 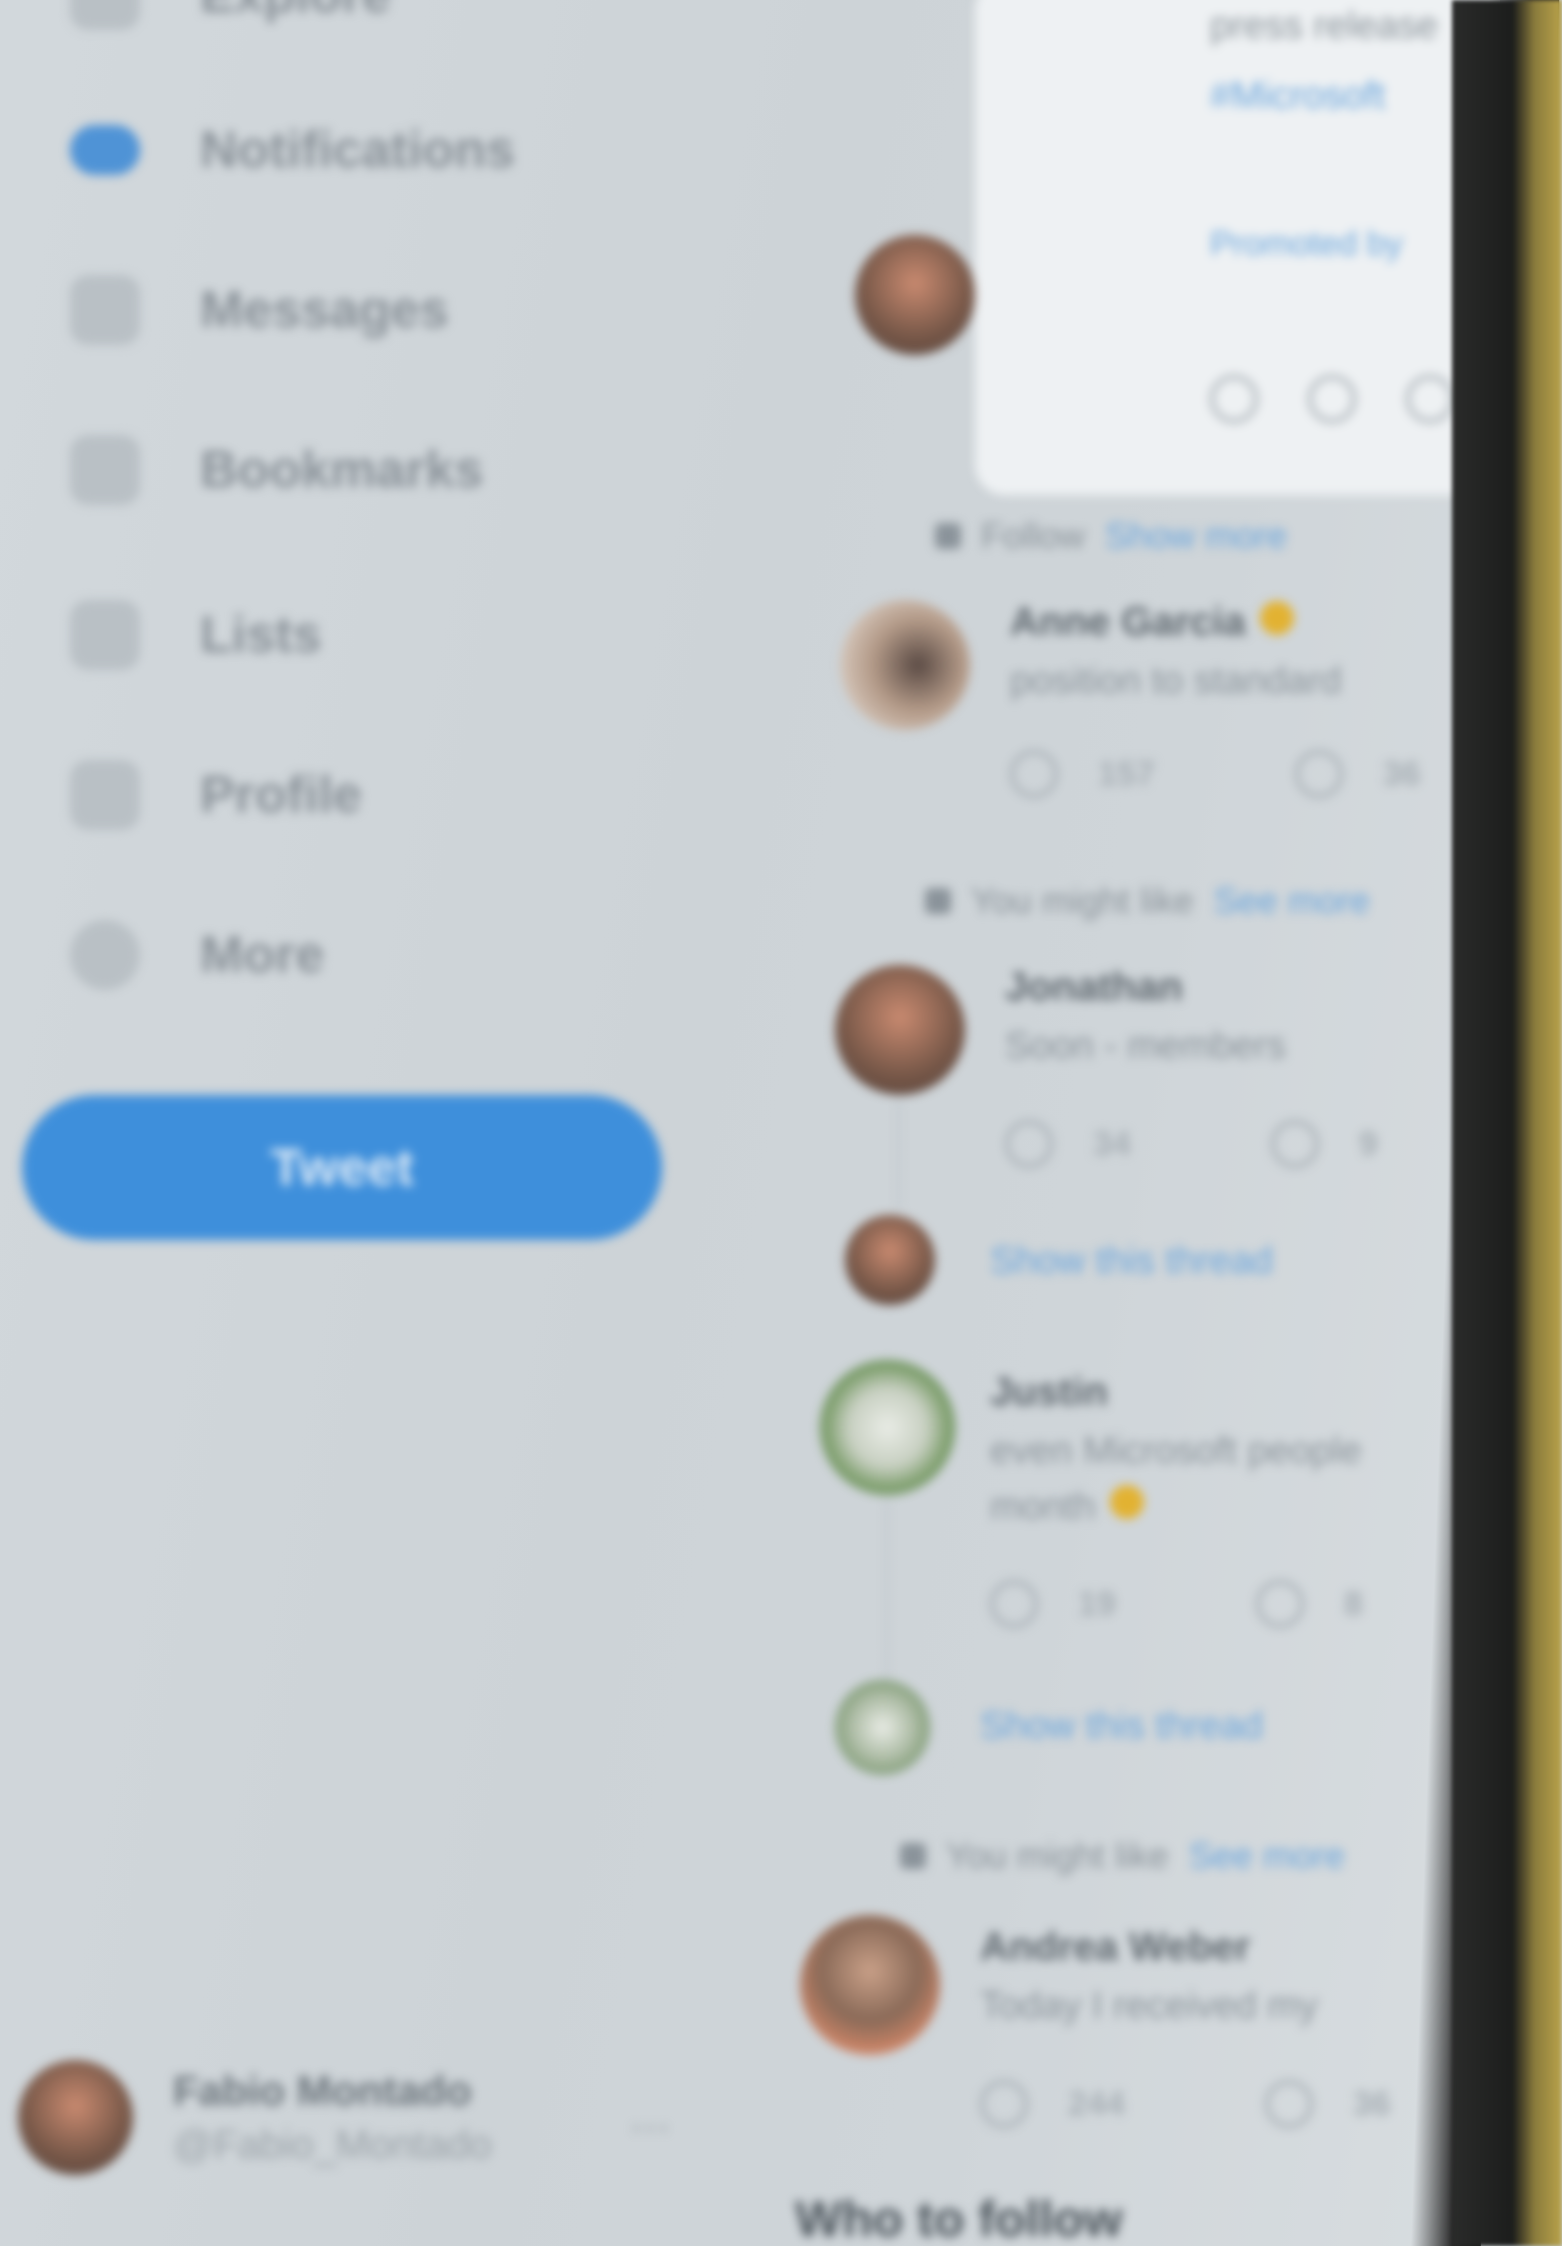 What do you see at coordinates (650, 2128) in the screenshot?
I see `more-dots-icon: ⋯` at bounding box center [650, 2128].